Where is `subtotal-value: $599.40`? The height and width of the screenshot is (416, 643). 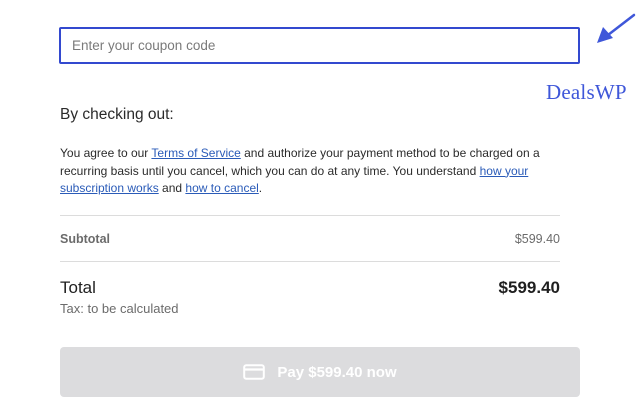 subtotal-value: $599.40 is located at coordinates (537, 239).